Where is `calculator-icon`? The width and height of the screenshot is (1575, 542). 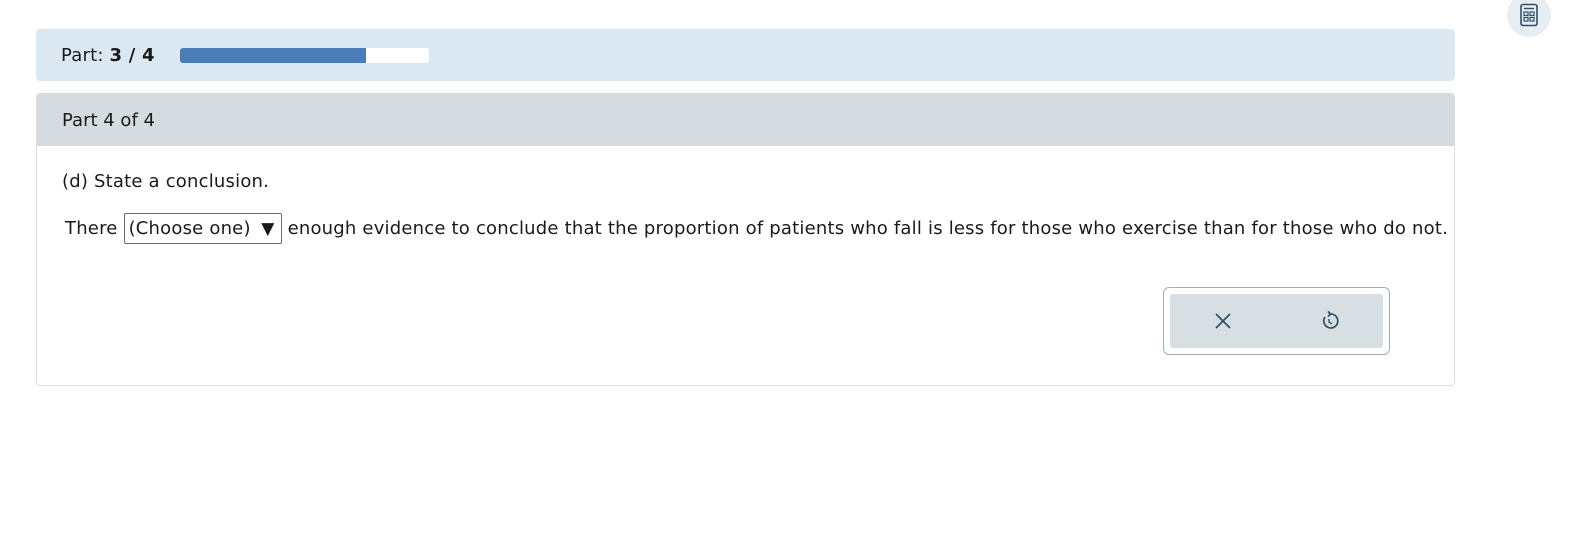
calculator-icon is located at coordinates (1529, 15).